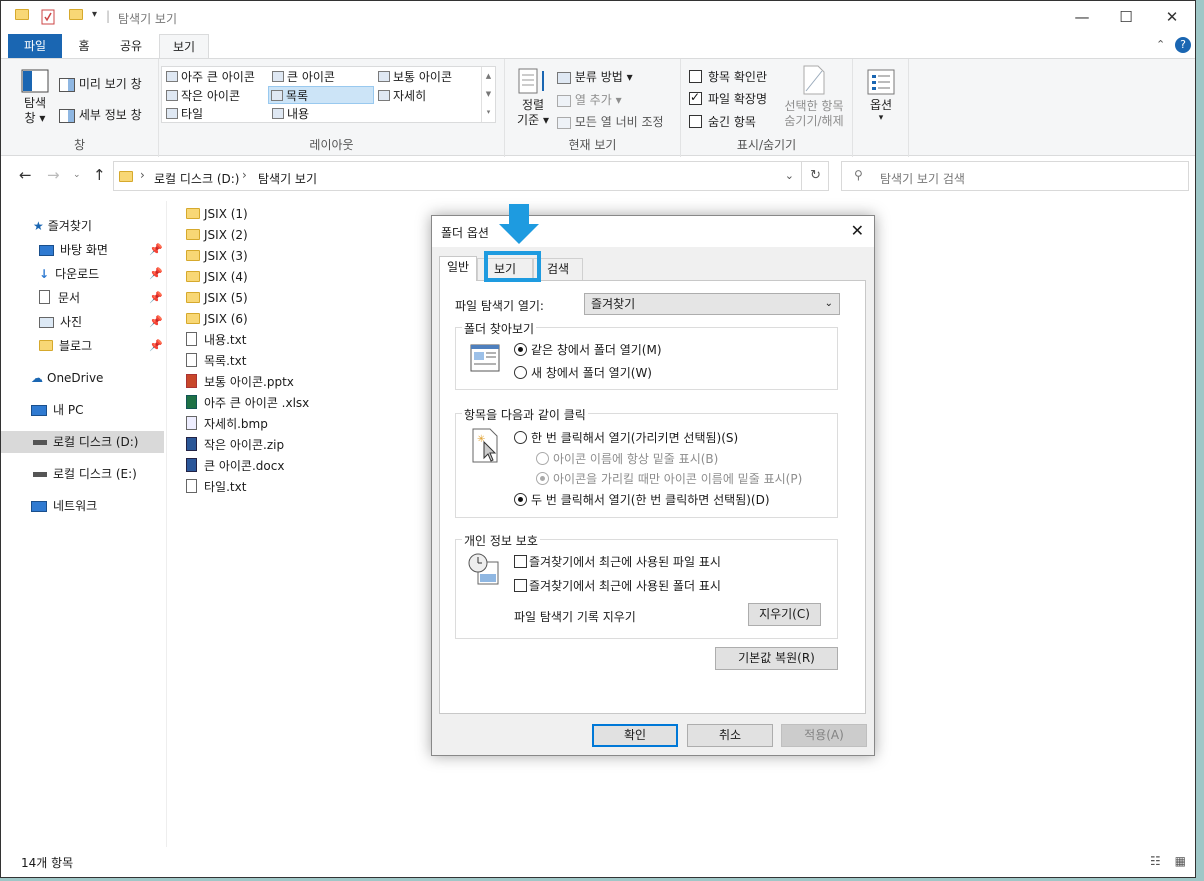  What do you see at coordinates (22, 17) in the screenshot?
I see `folder-icon` at bounding box center [22, 17].